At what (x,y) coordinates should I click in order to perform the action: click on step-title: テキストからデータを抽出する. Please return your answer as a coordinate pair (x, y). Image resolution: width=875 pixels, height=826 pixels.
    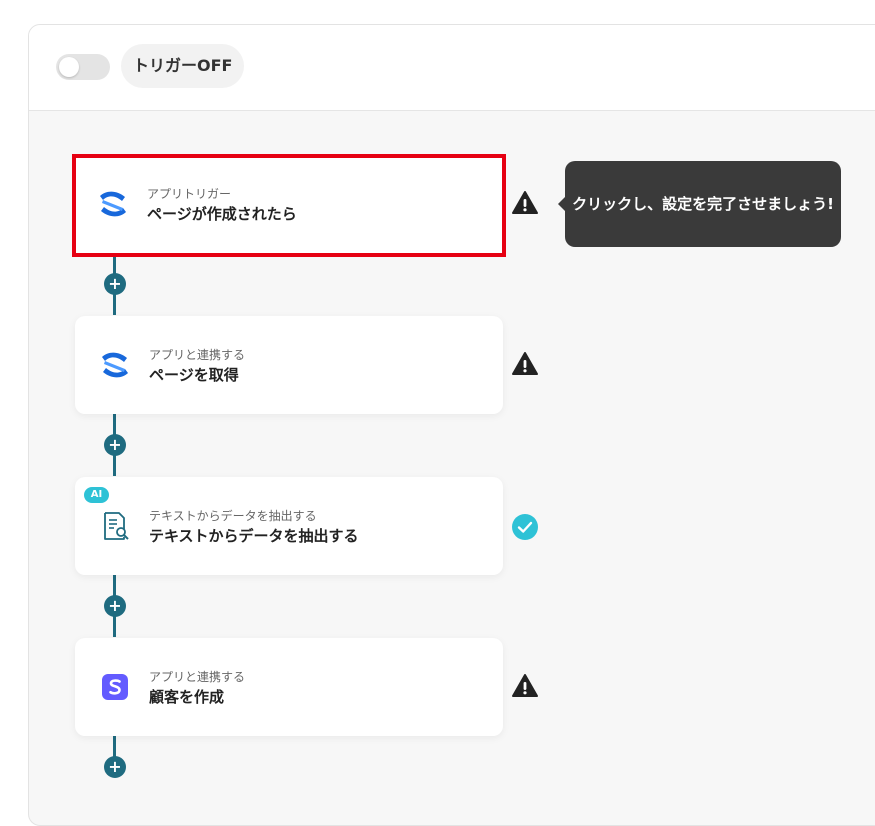
    Looking at the image, I should click on (254, 536).